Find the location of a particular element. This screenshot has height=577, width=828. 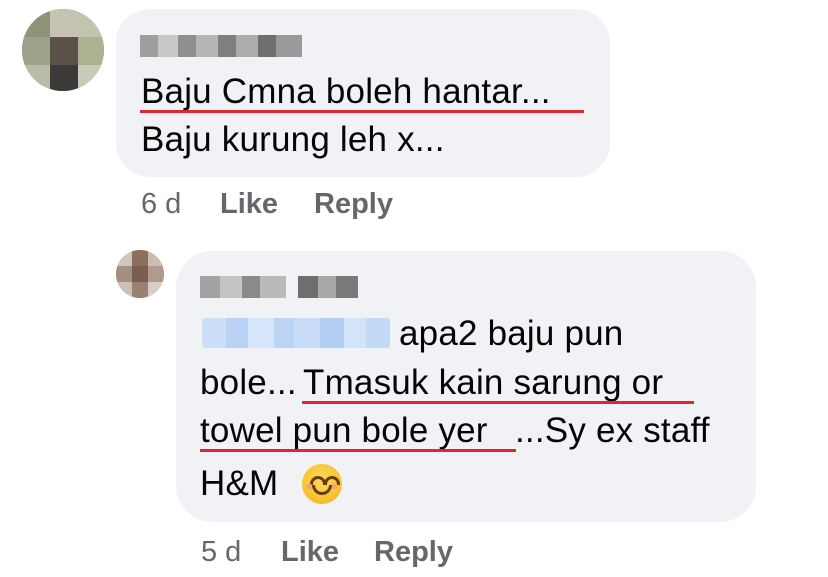

comment-reply-button: Reply is located at coordinates (353, 204).